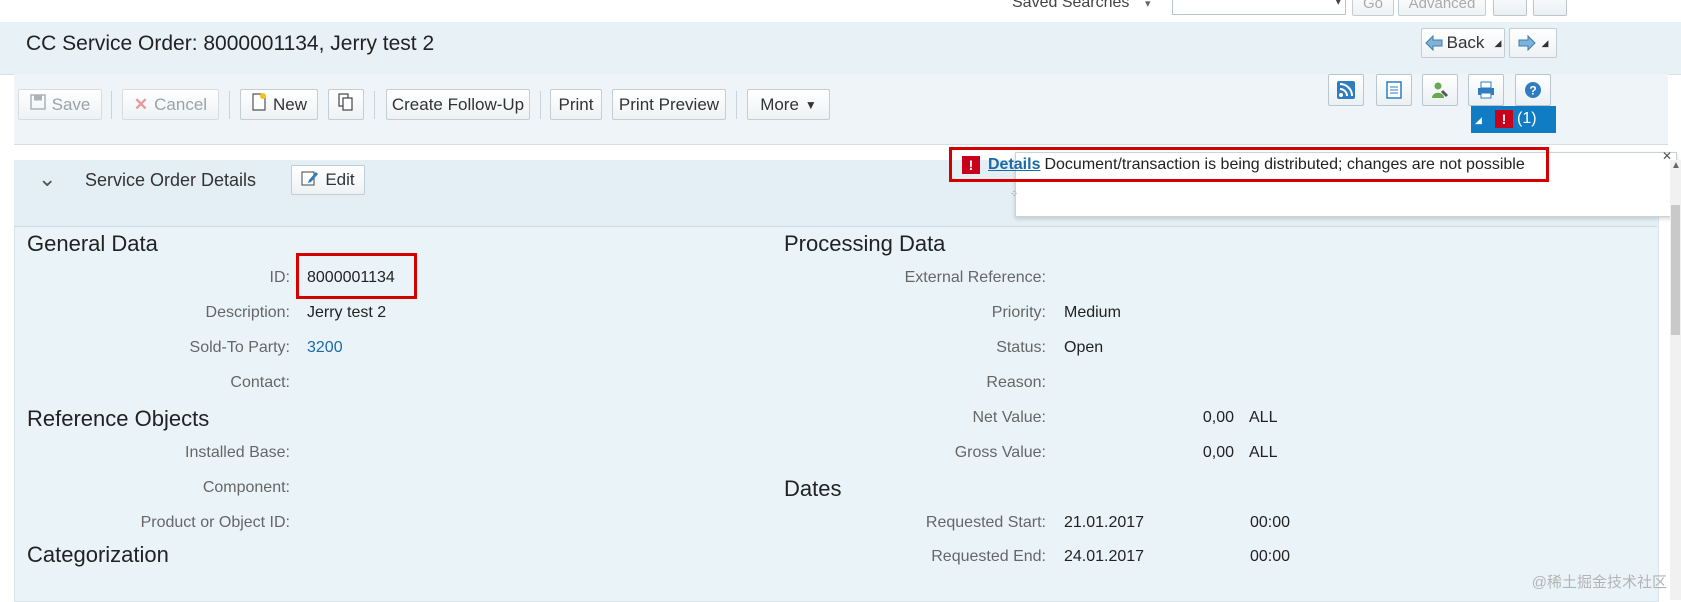 This screenshot has width=1681, height=602. I want to click on message-count: (1), so click(1527, 118).